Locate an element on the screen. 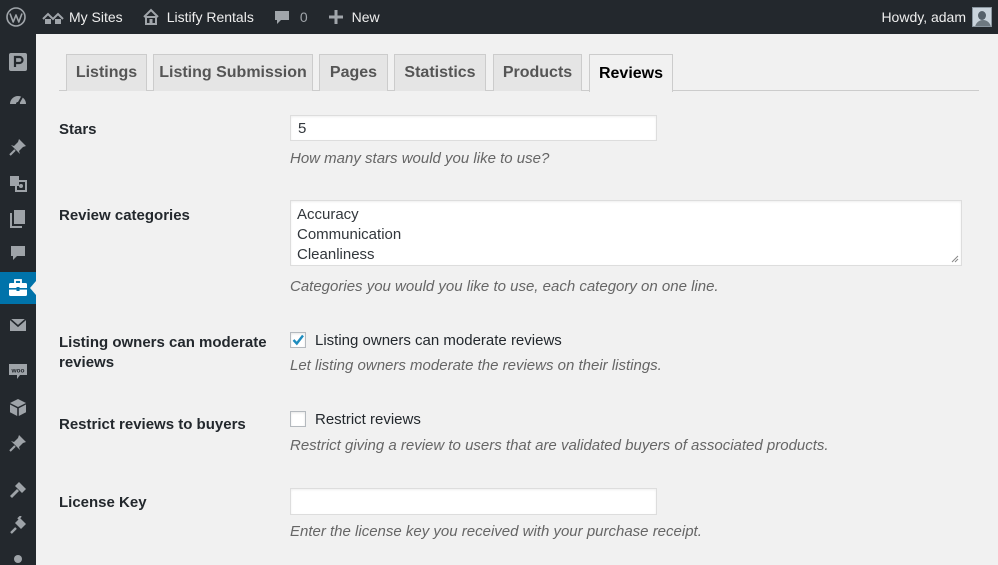 This screenshot has width=998, height=565. stars-description: How many stars would you like to use? is located at coordinates (420, 158).